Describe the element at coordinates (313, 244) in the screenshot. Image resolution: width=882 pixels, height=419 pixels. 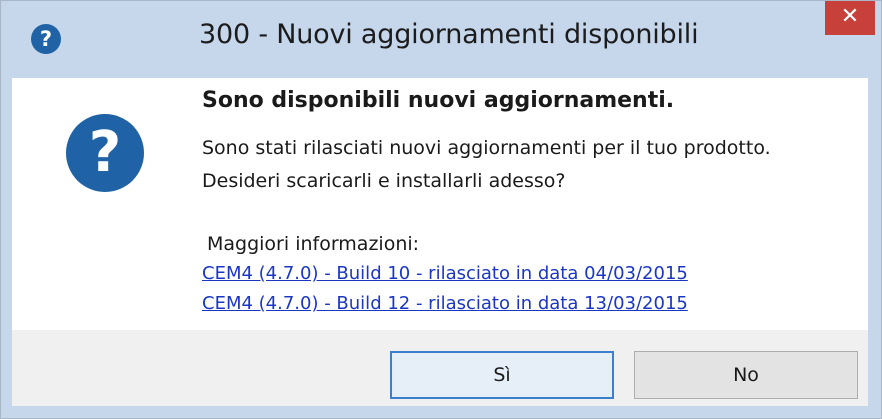
I see `more-info-label: Maggiori informazioni:` at that location.